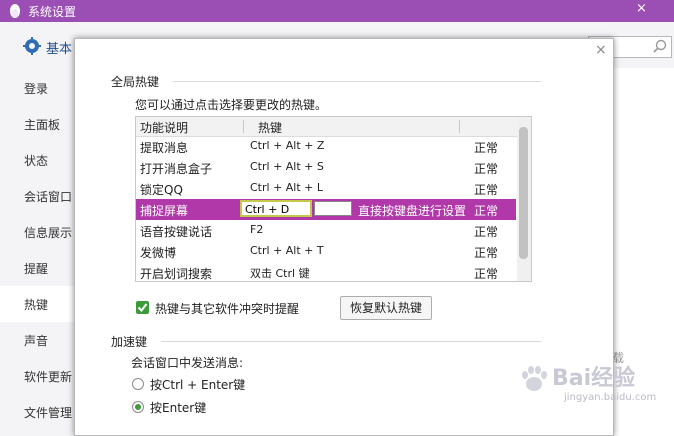 The width and height of the screenshot is (674, 436). Describe the element at coordinates (610, 397) in the screenshot. I see `watermark-url: jingyan.baidu.com` at that location.